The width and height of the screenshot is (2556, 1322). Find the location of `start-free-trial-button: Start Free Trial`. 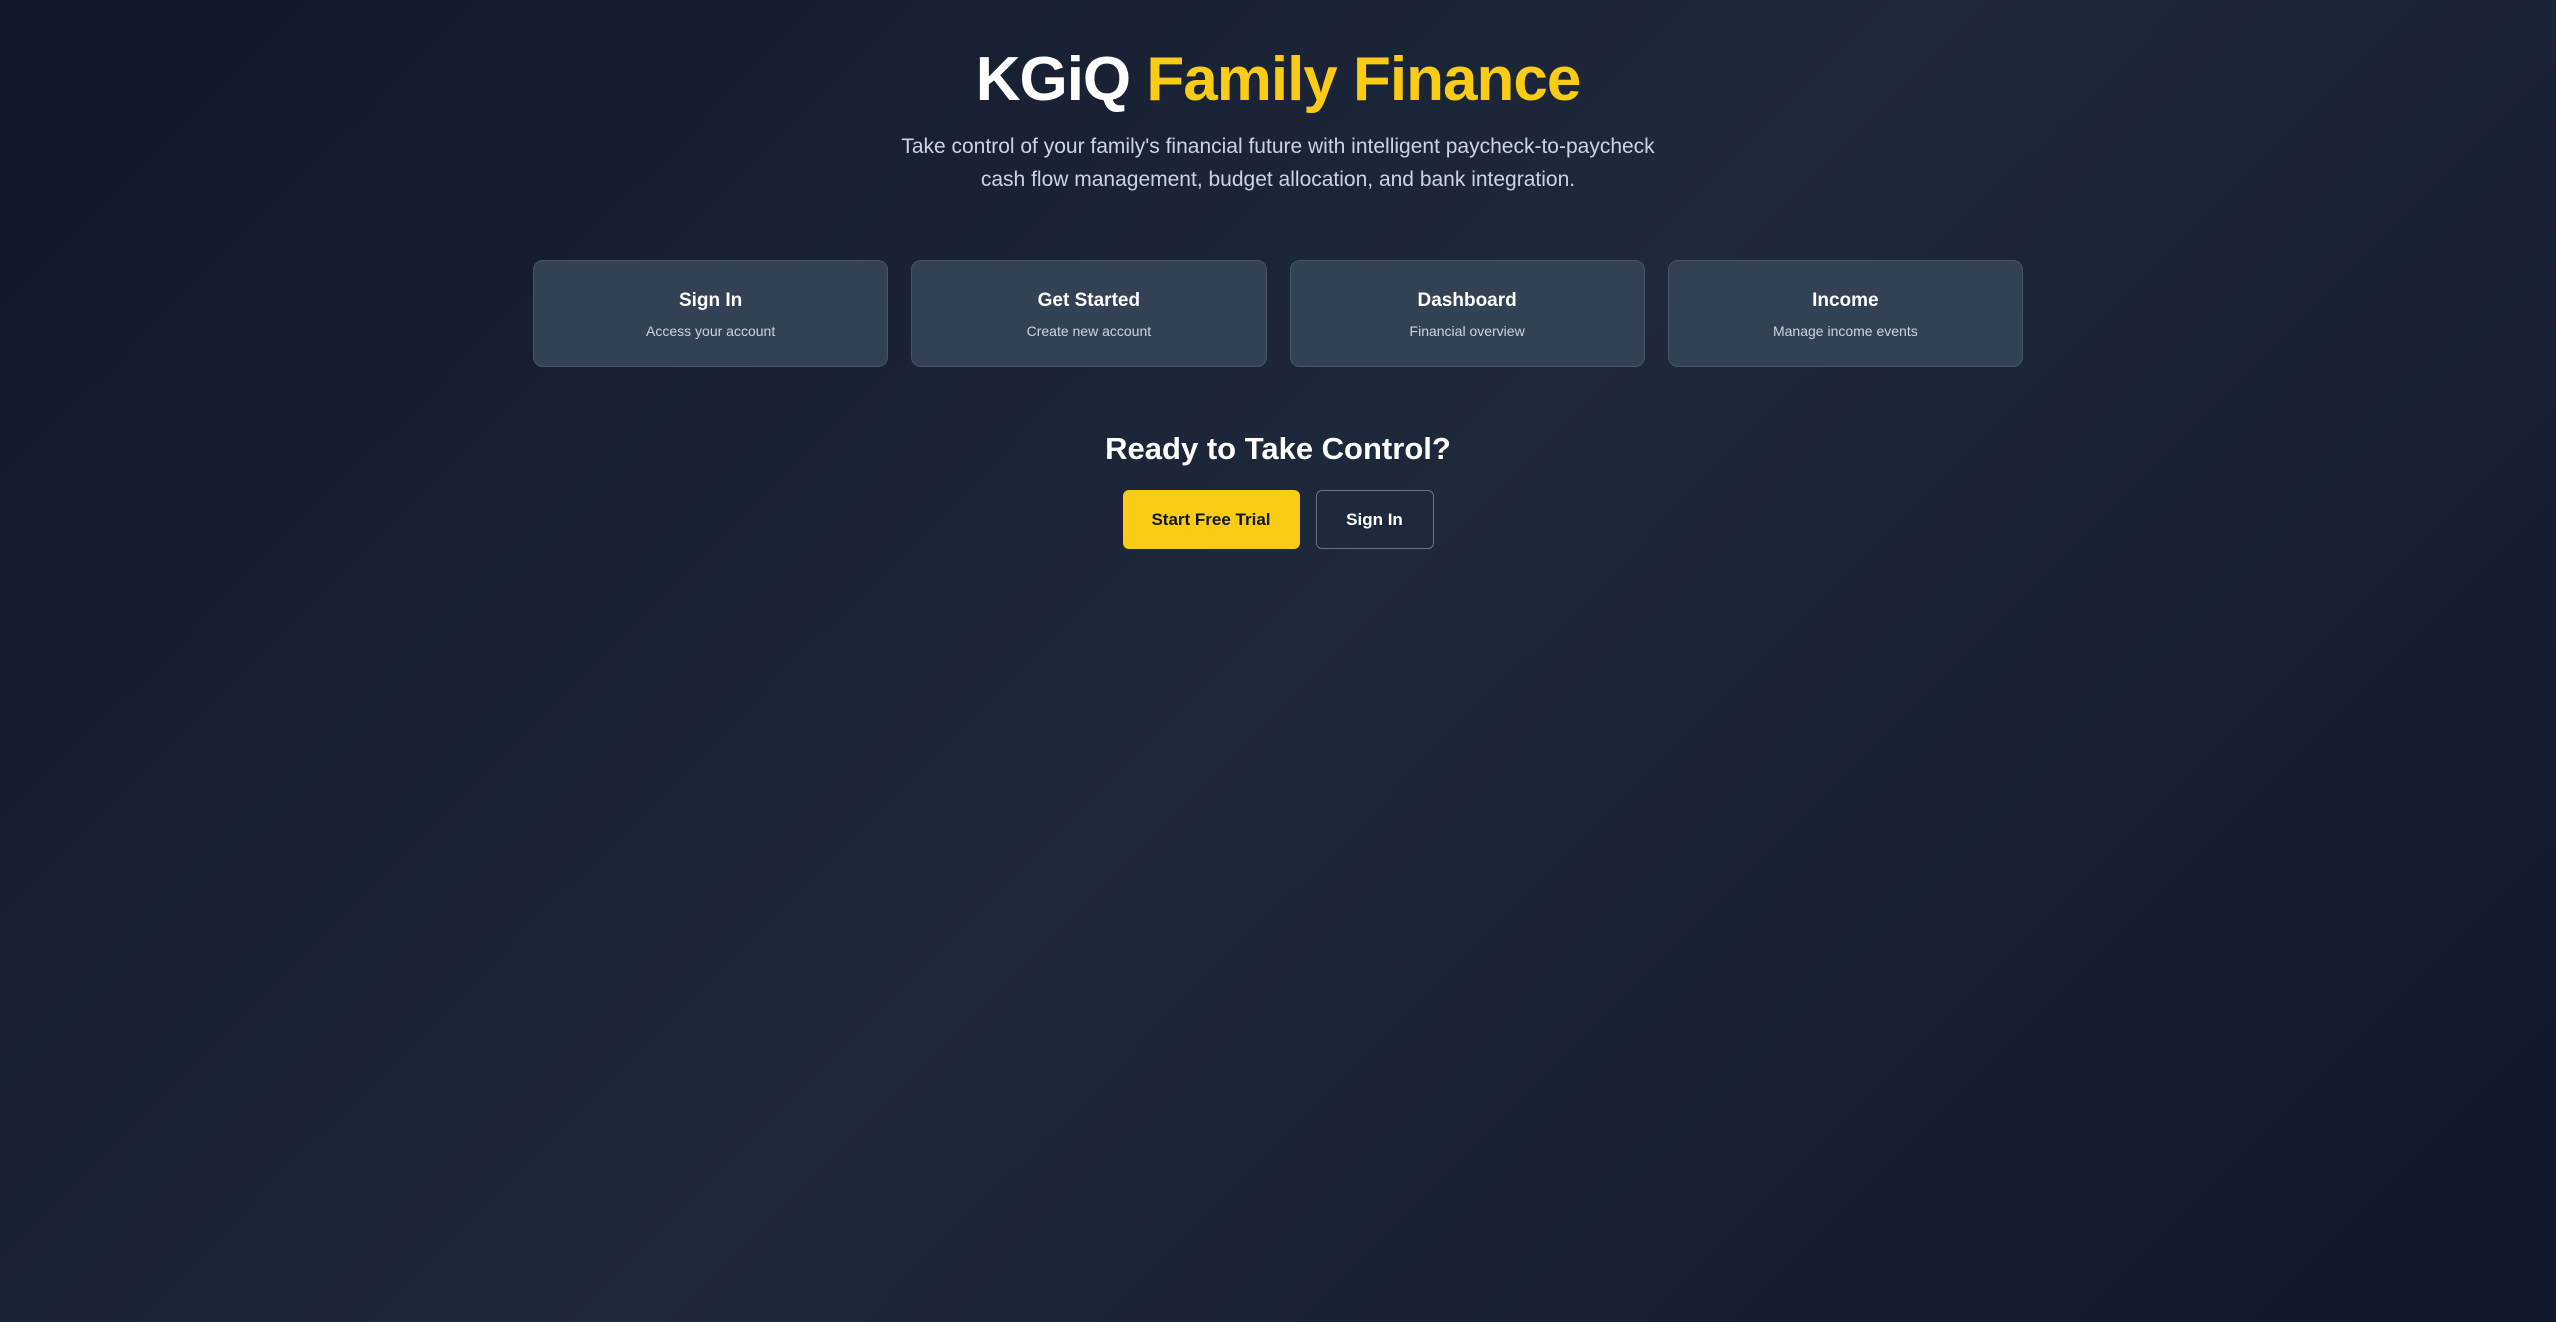

start-free-trial-button: Start Free Trial is located at coordinates (1211, 519).